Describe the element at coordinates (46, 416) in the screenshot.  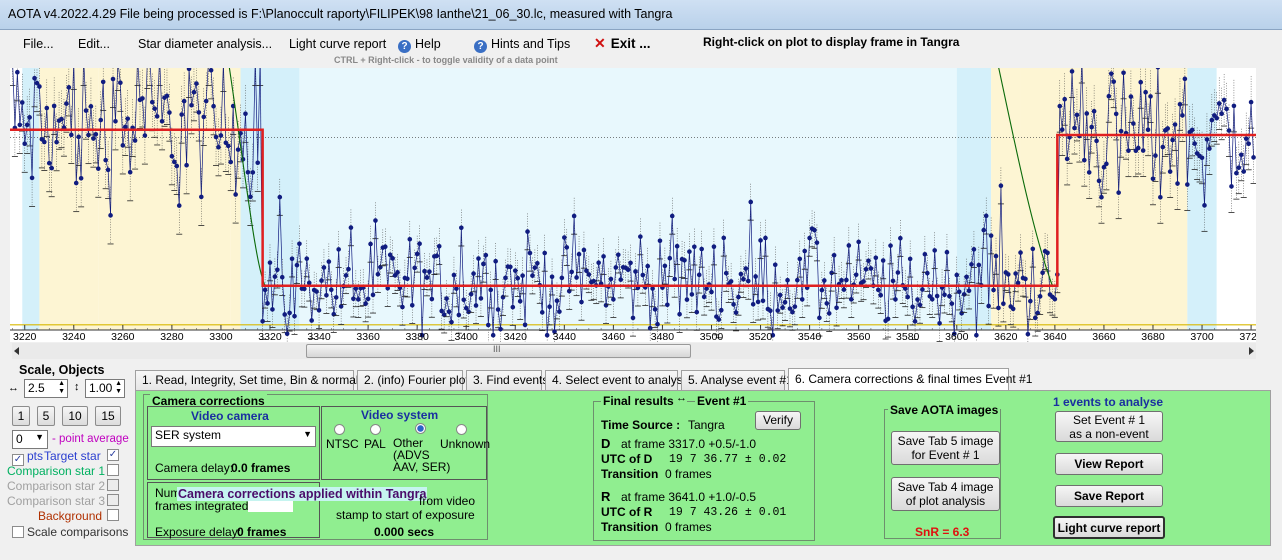
I see `scale-button-5: 5` at that location.